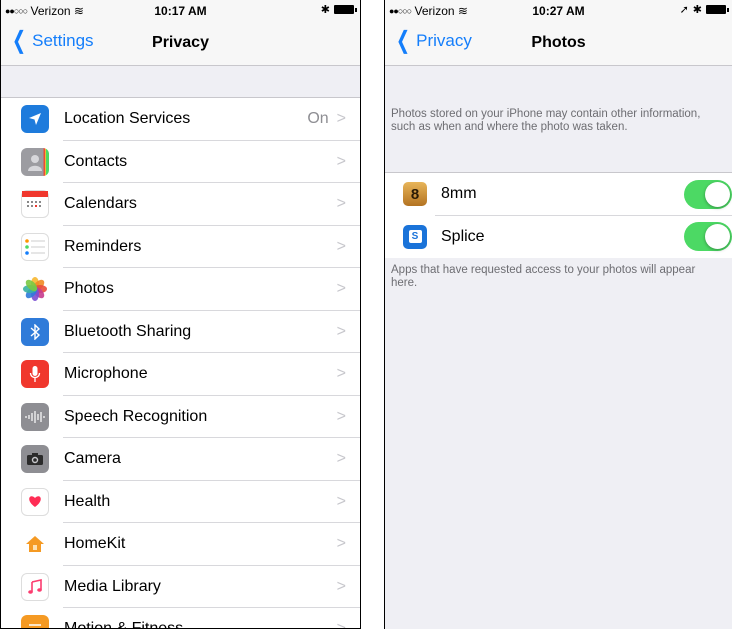 The height and width of the screenshot is (629, 732). I want to click on speech-recognition-icon, so click(35, 416).